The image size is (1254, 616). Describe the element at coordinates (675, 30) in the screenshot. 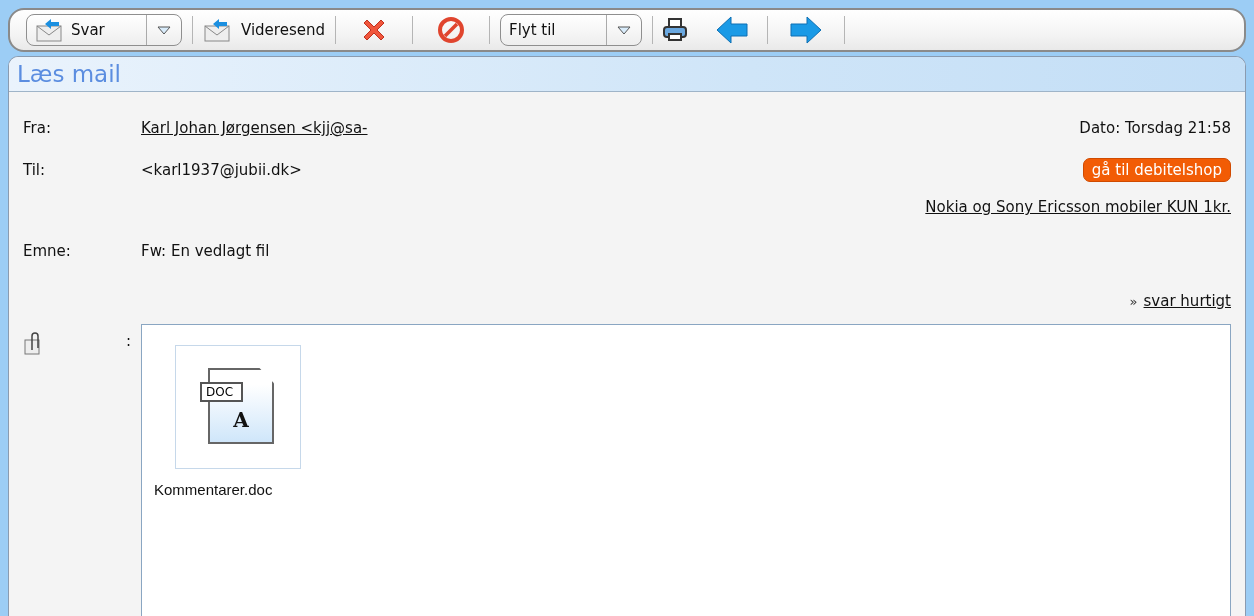

I see `printer-icon` at that location.